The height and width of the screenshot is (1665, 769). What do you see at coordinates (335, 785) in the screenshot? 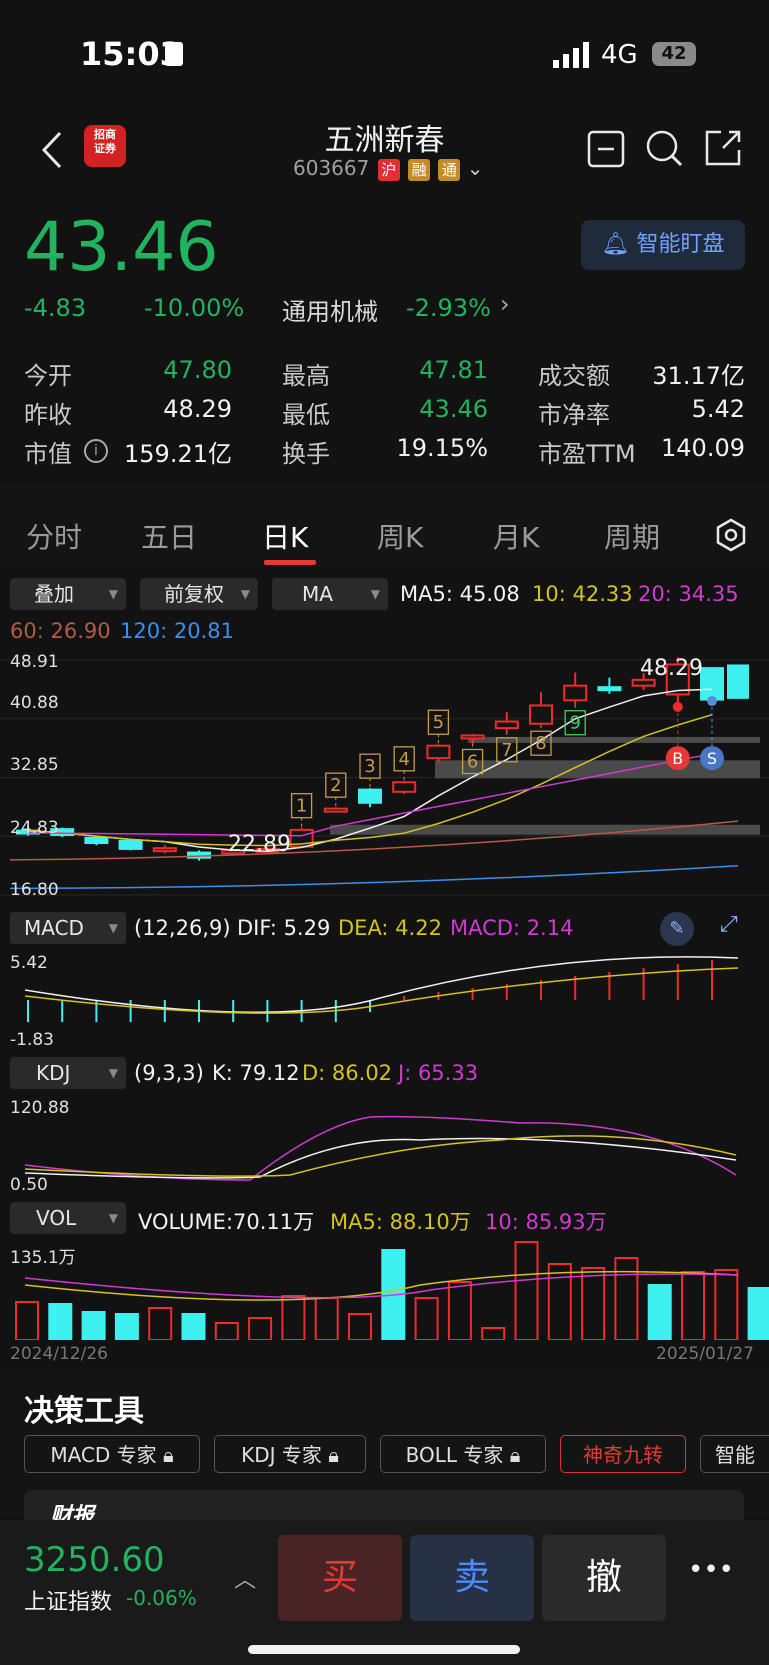
I see `seq-number: 2` at bounding box center [335, 785].